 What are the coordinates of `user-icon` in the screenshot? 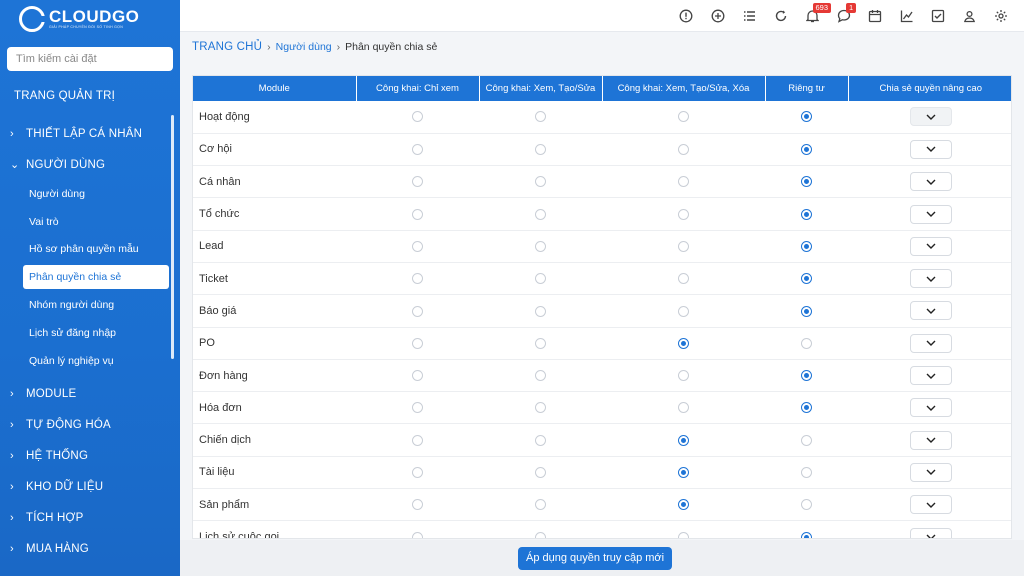 It's located at (970, 16).